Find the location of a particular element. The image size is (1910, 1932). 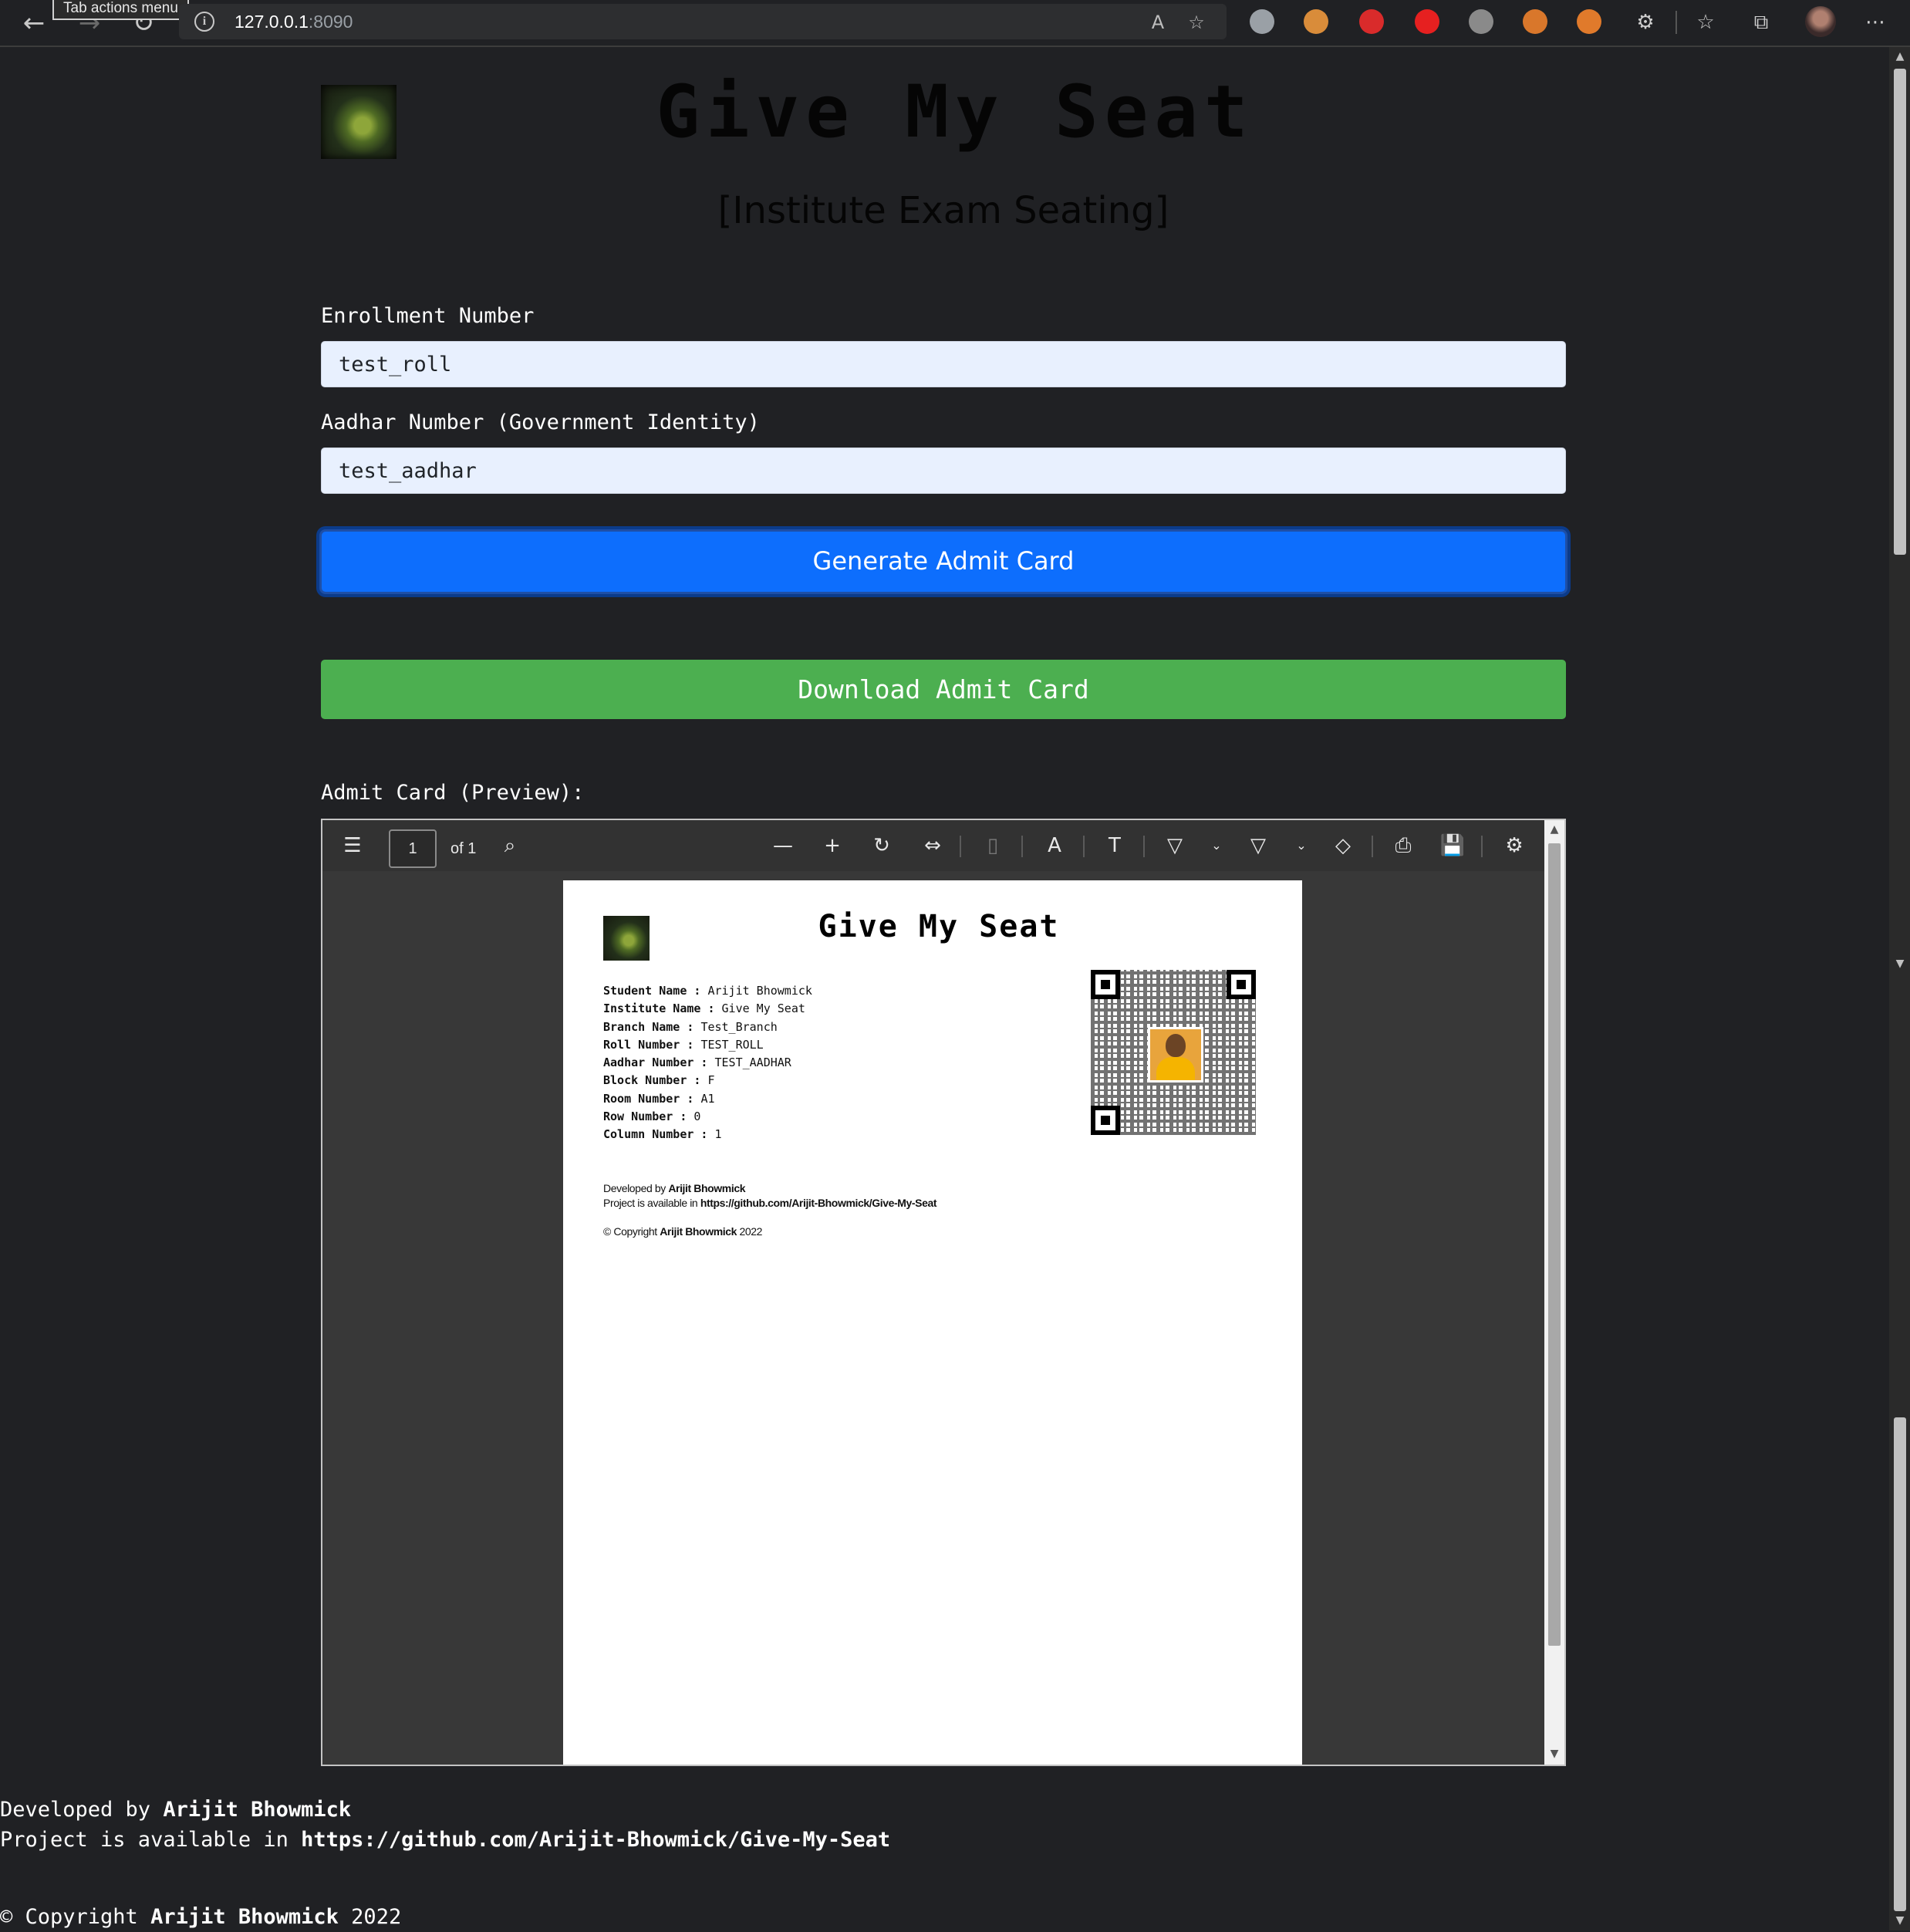

collections-icon: ⧉ is located at coordinates (1761, 22).